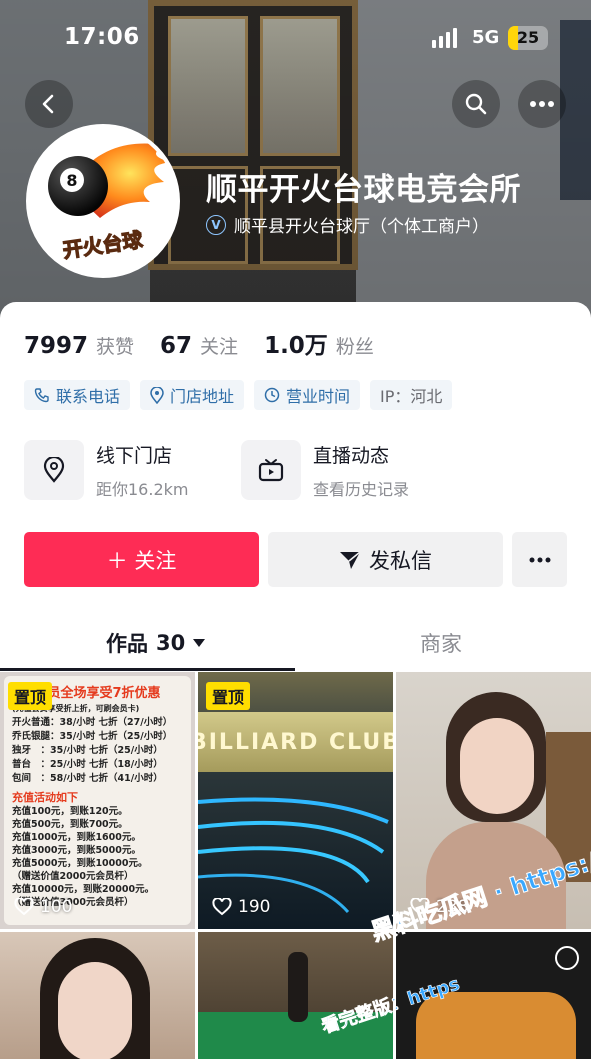  I want to click on search-button, so click(476, 104).